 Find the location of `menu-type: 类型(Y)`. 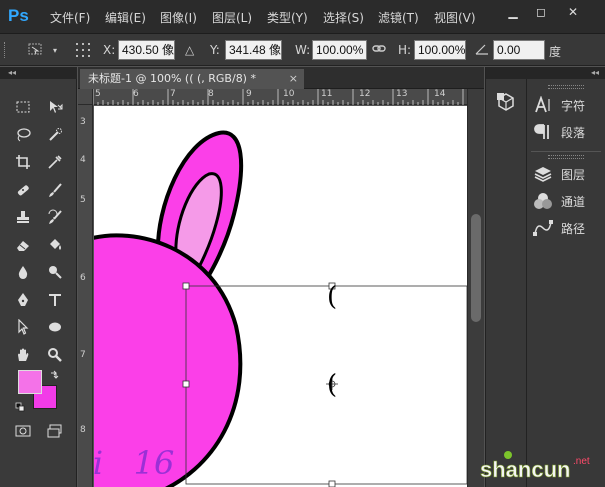

menu-type: 类型(Y) is located at coordinates (287, 17).